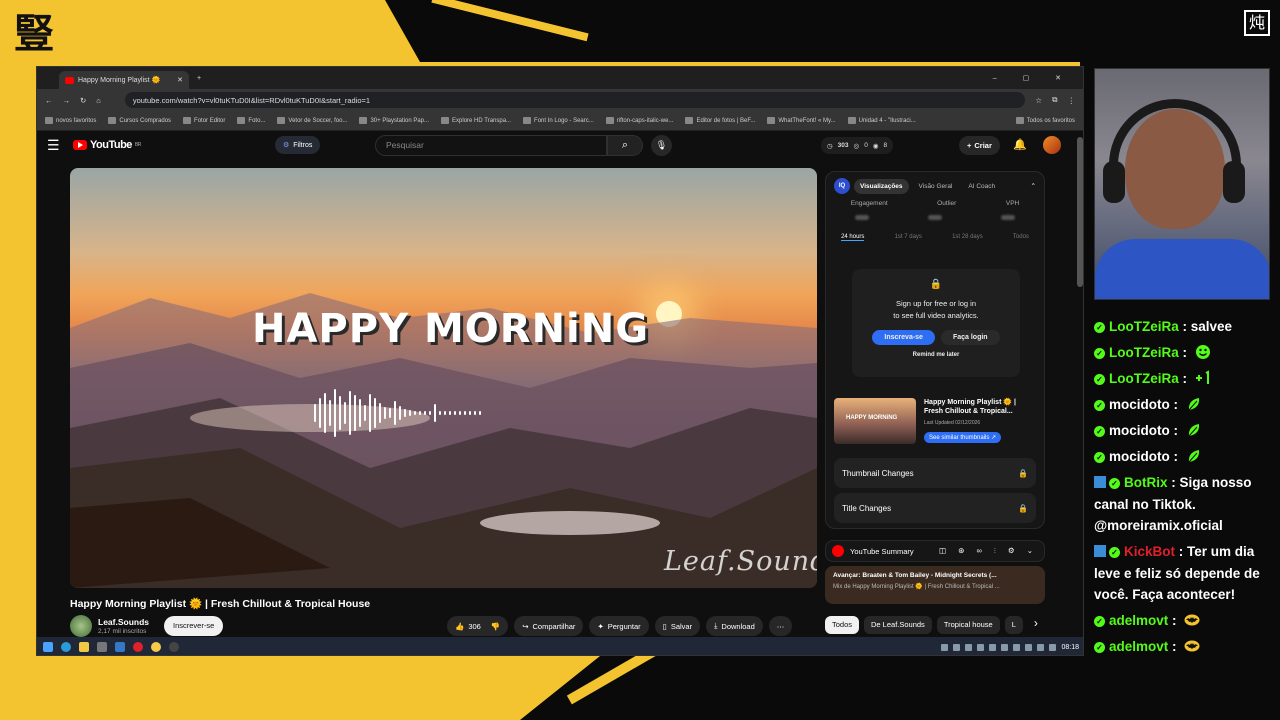 The width and height of the screenshot is (1280, 720). What do you see at coordinates (981, 186) in the screenshot?
I see `tab-ai-coach: AI Coach` at bounding box center [981, 186].